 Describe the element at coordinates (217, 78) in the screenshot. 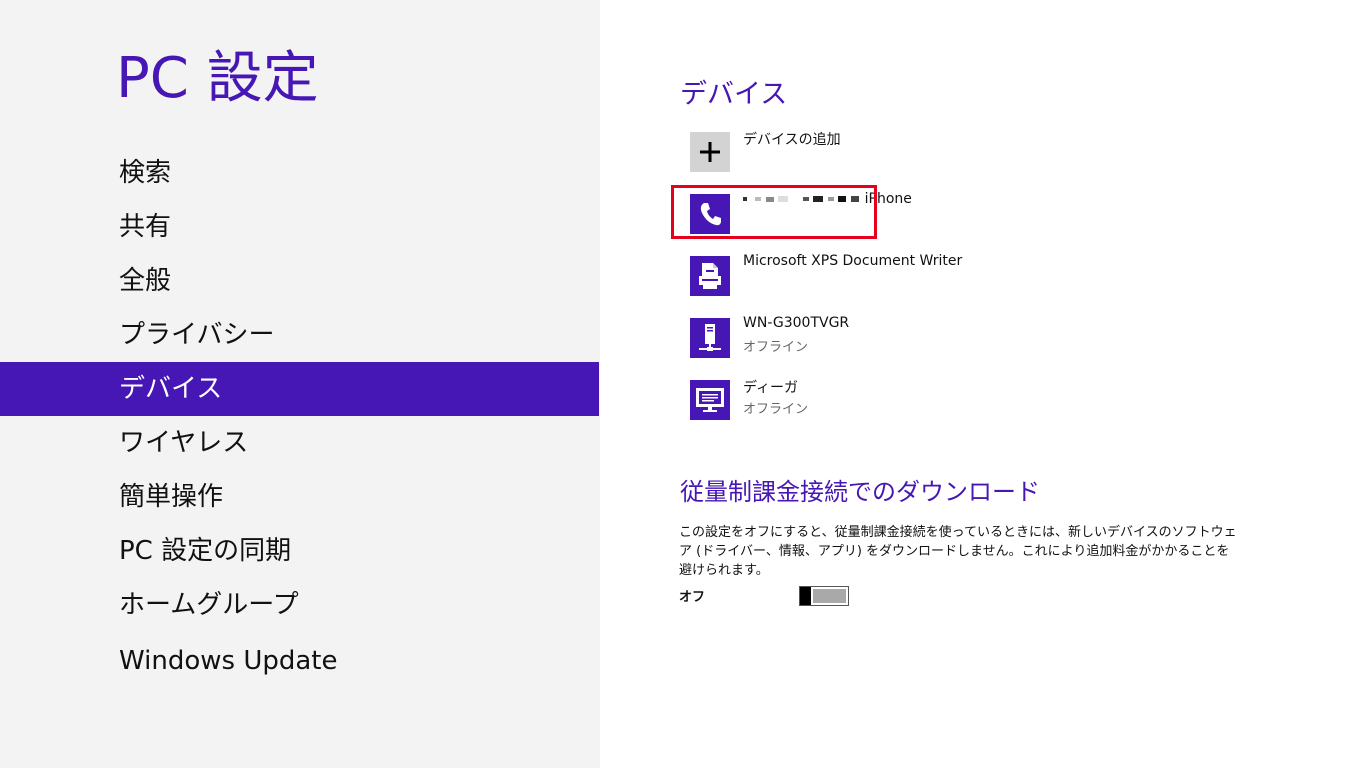

I see `page-title: PC 設定` at that location.